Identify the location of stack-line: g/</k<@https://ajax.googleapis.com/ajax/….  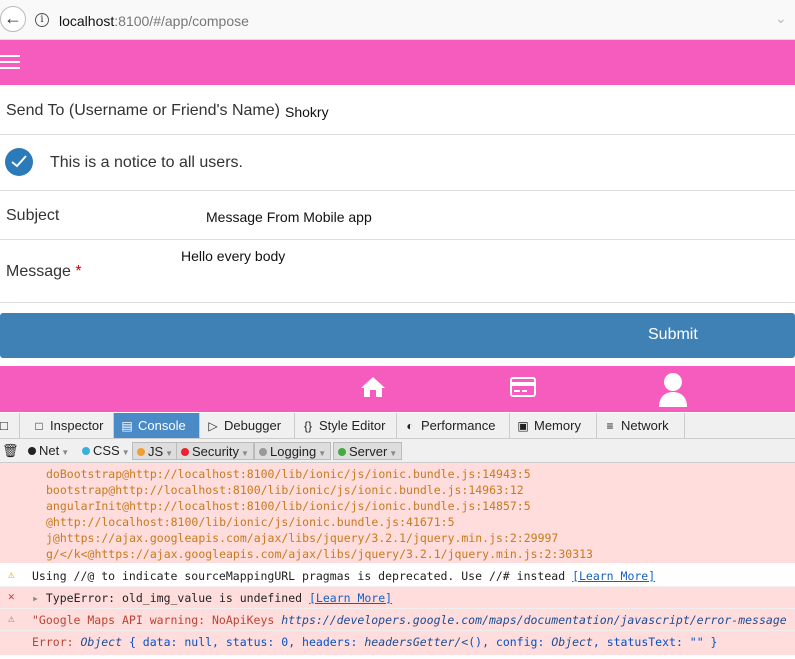
(319, 554).